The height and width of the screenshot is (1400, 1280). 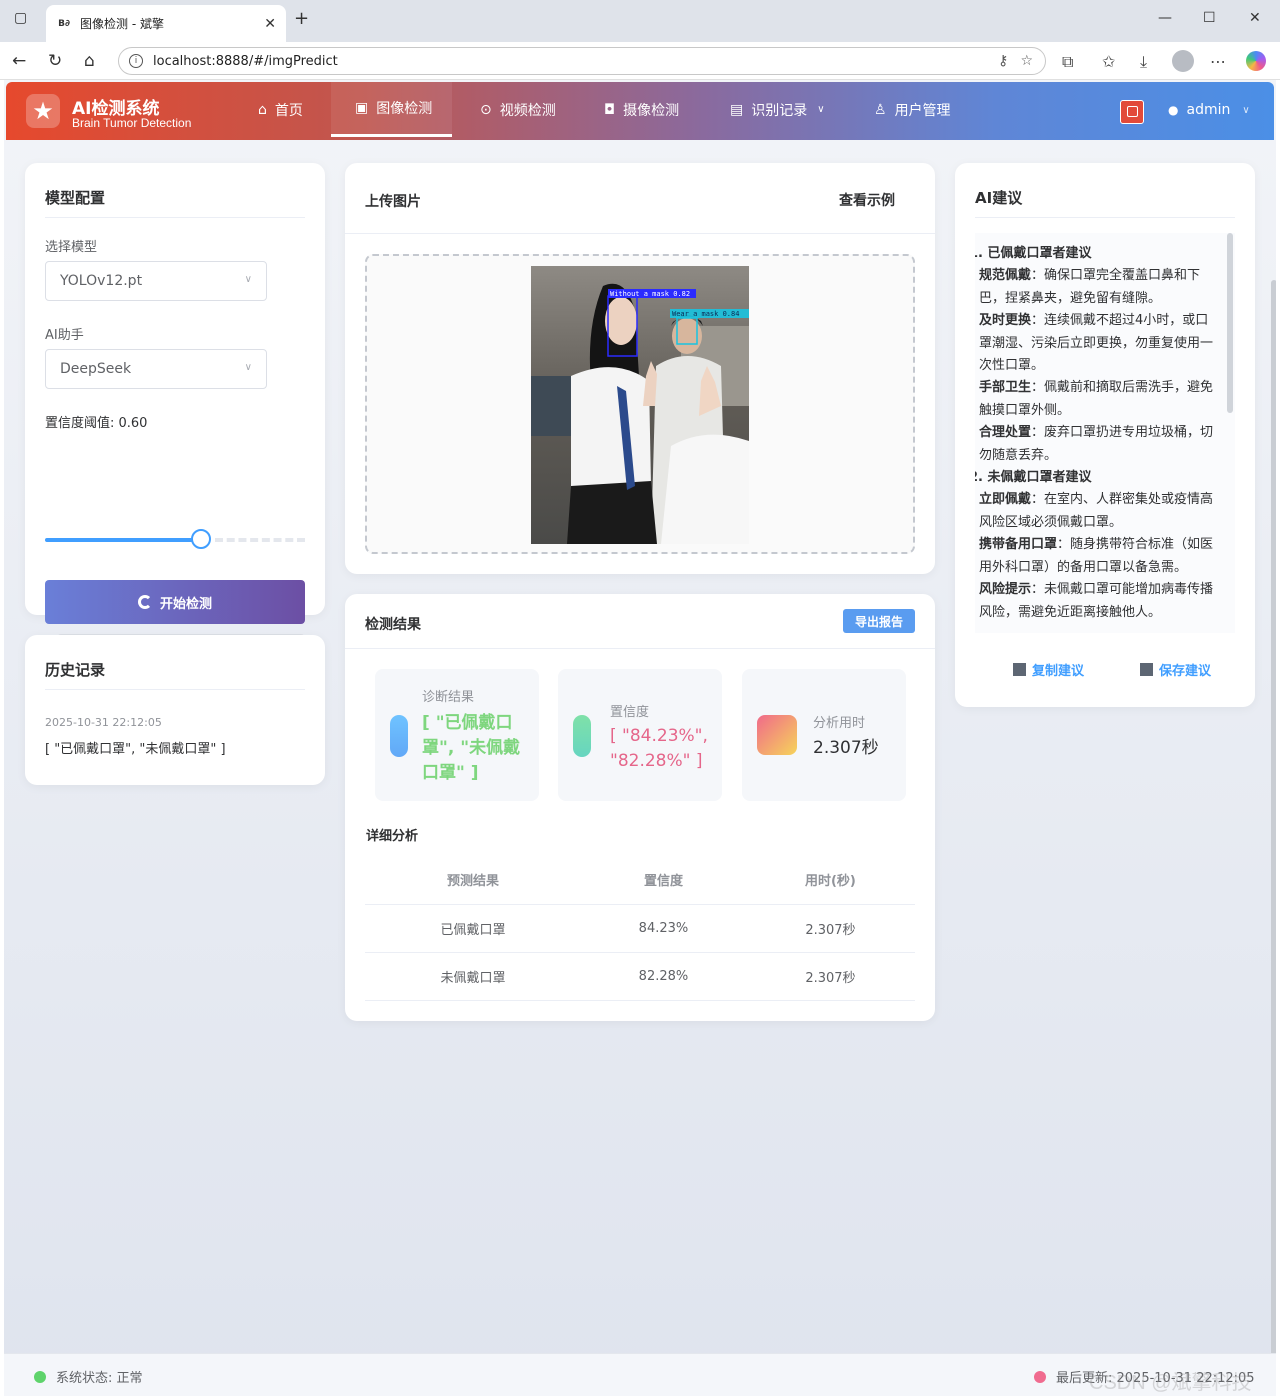 What do you see at coordinates (64, 335) in the screenshot?
I see `assistant-label: AI助手` at bounding box center [64, 335].